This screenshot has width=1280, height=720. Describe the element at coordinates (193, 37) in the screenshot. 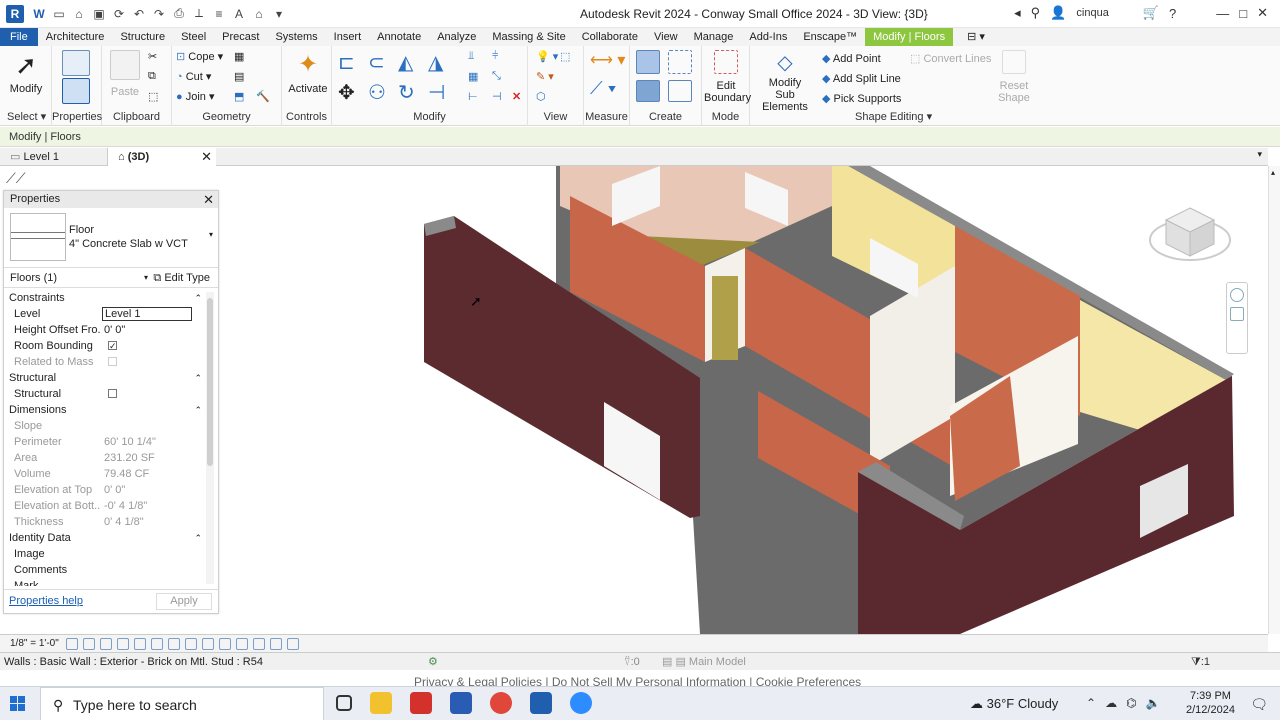

I see `tab-steel: Steel` at that location.